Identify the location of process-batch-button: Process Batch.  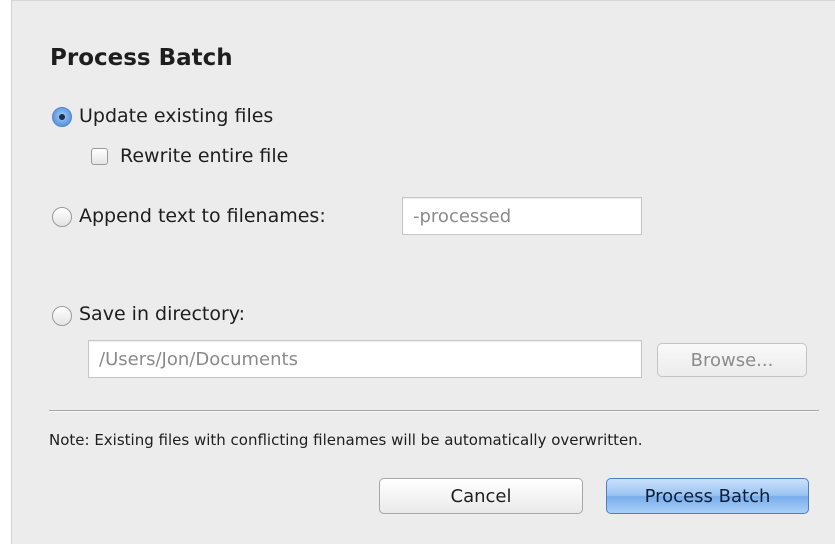
(707, 496).